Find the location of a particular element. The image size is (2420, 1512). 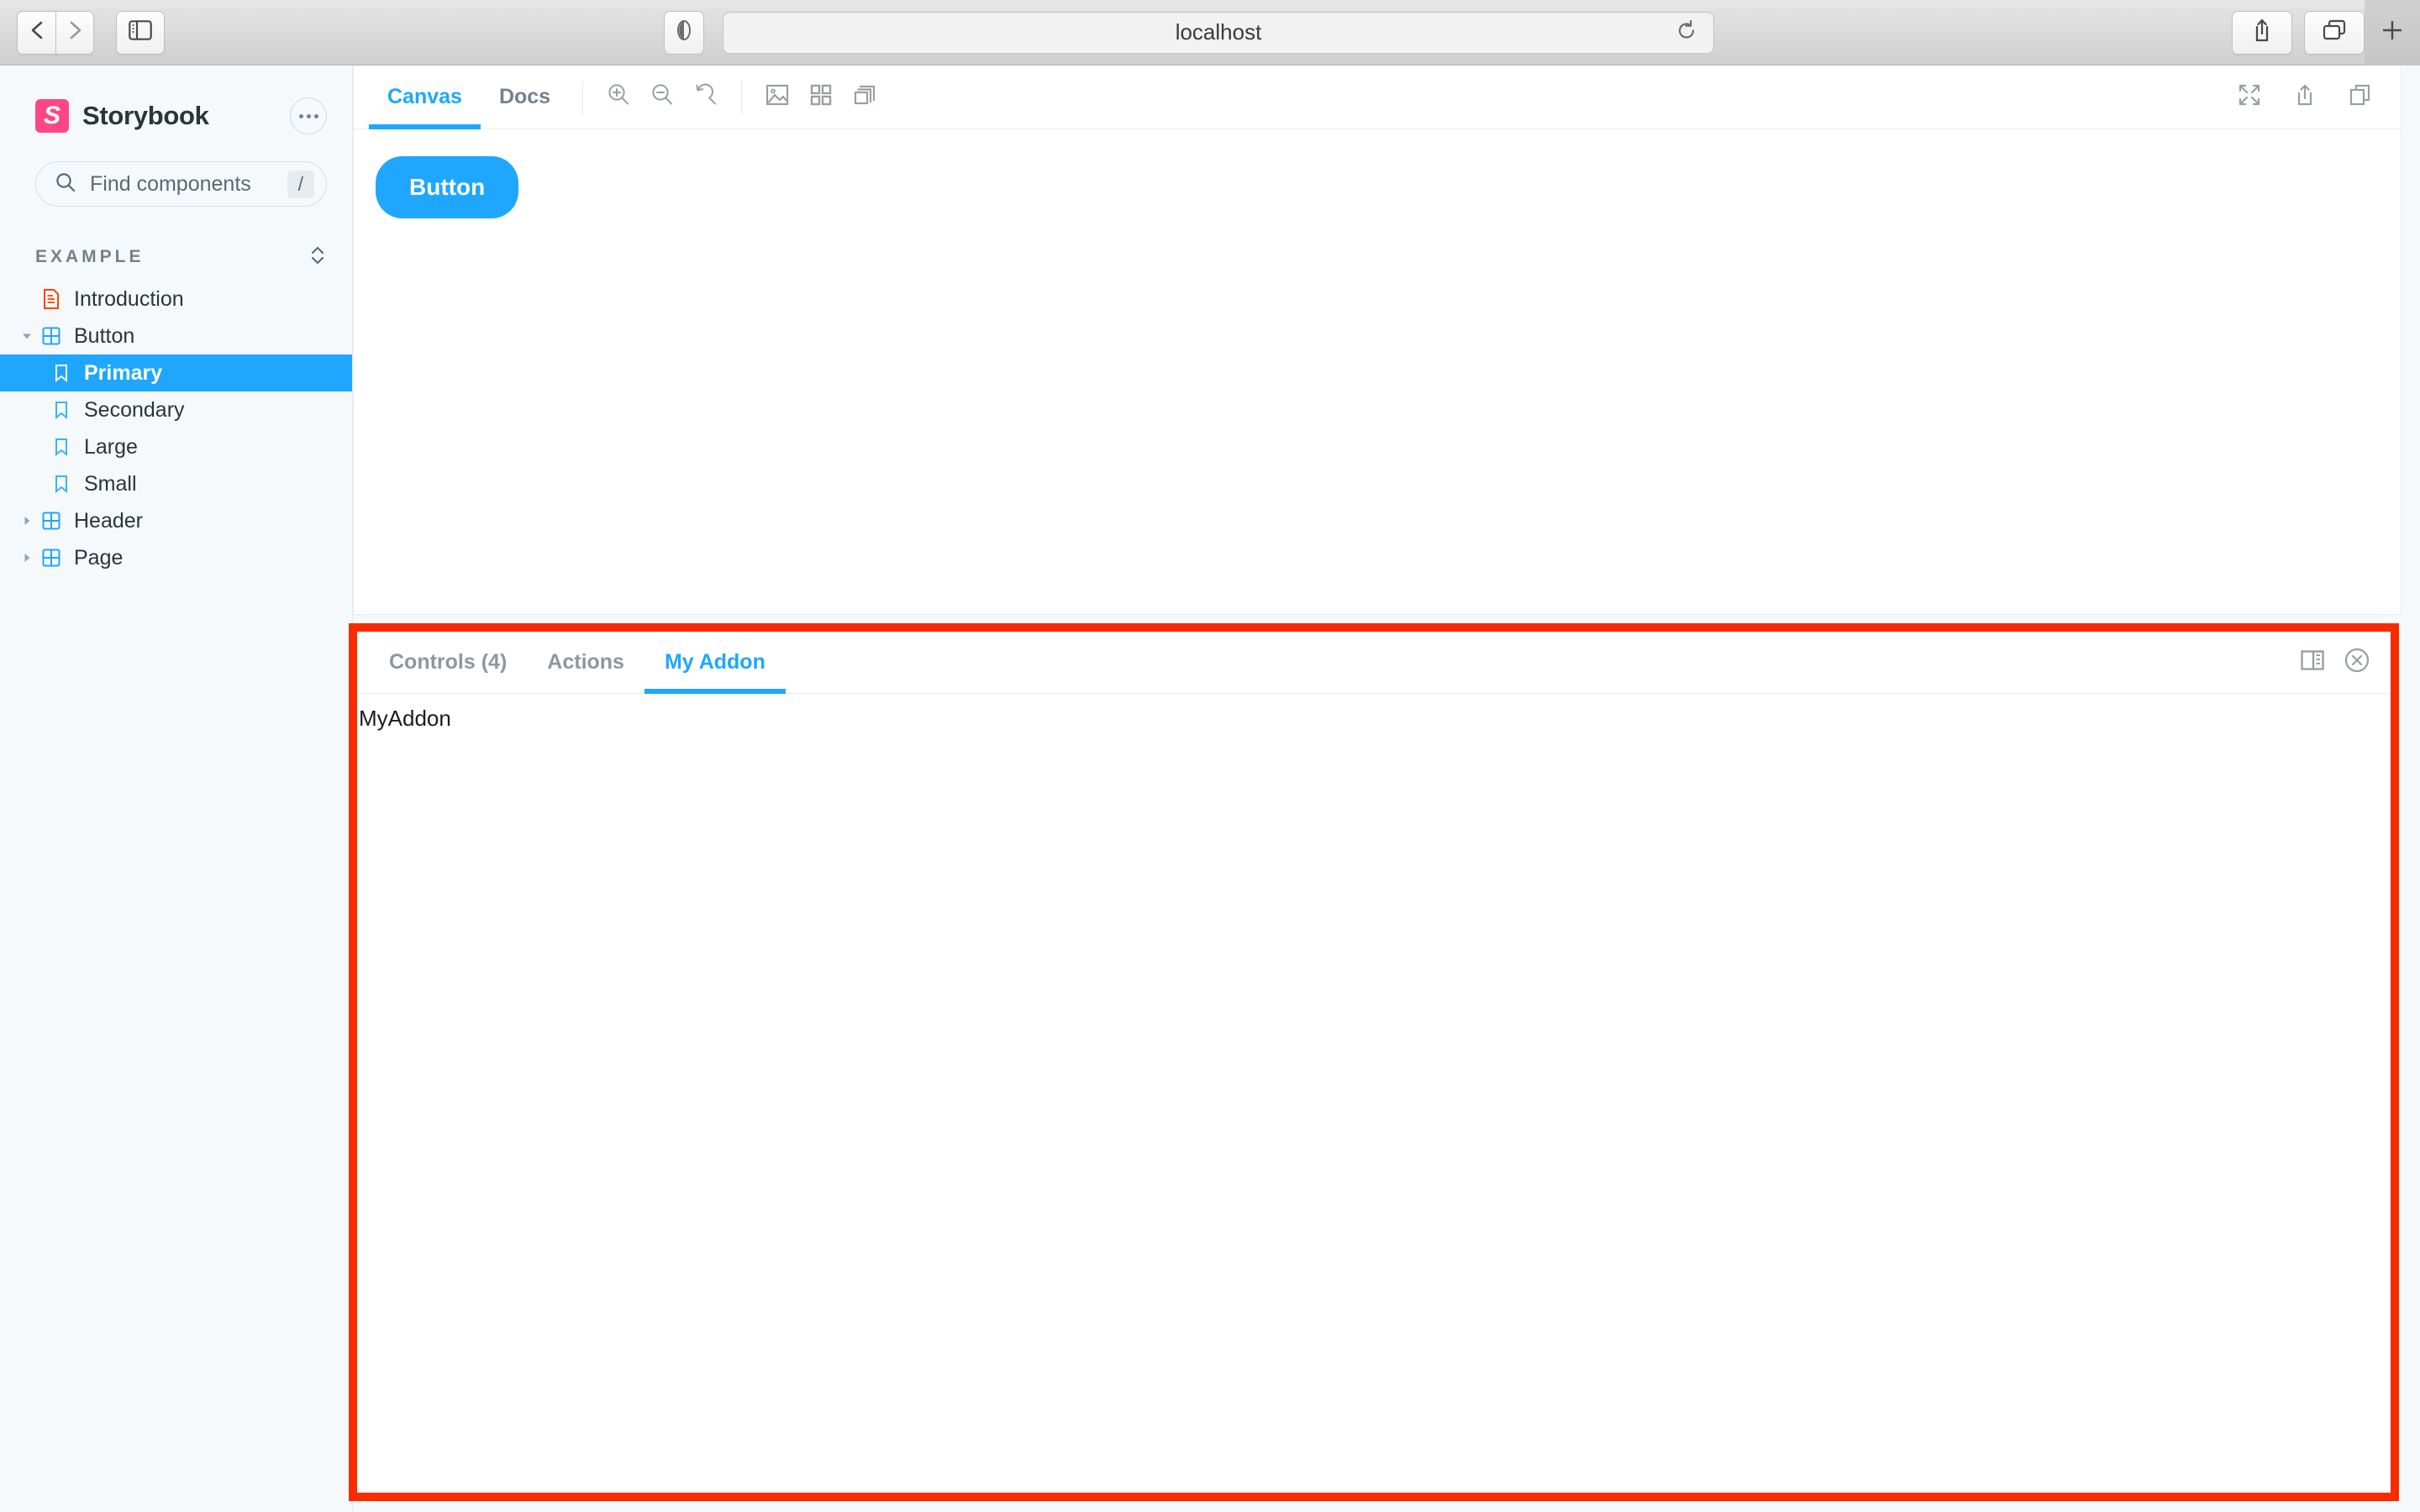

tab-label: My Addon is located at coordinates (714, 662).